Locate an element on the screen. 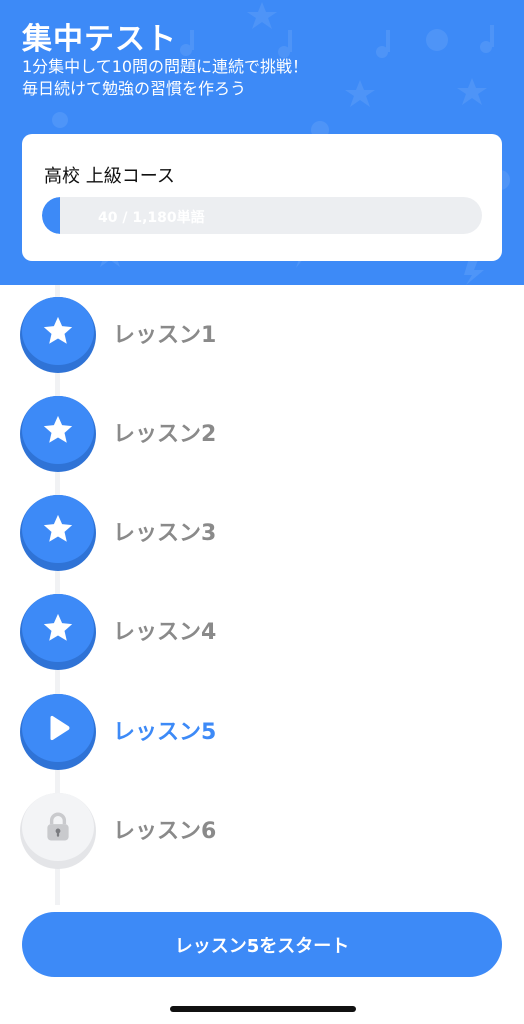  course-card: 高校 上級コース 40 / 1,180単語 is located at coordinates (262, 197).